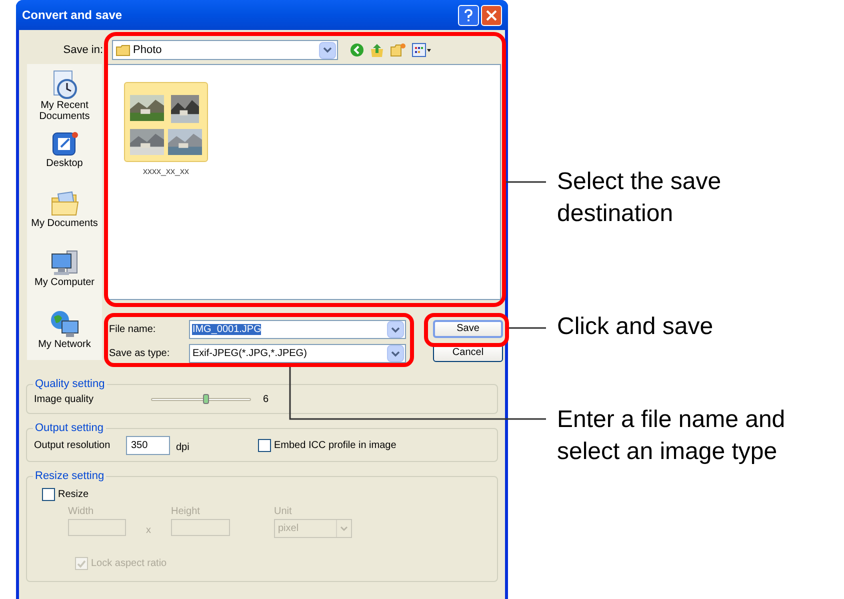  Describe the element at coordinates (227, 330) in the screenshot. I see `field-value: IMG_0001.JPG` at that location.